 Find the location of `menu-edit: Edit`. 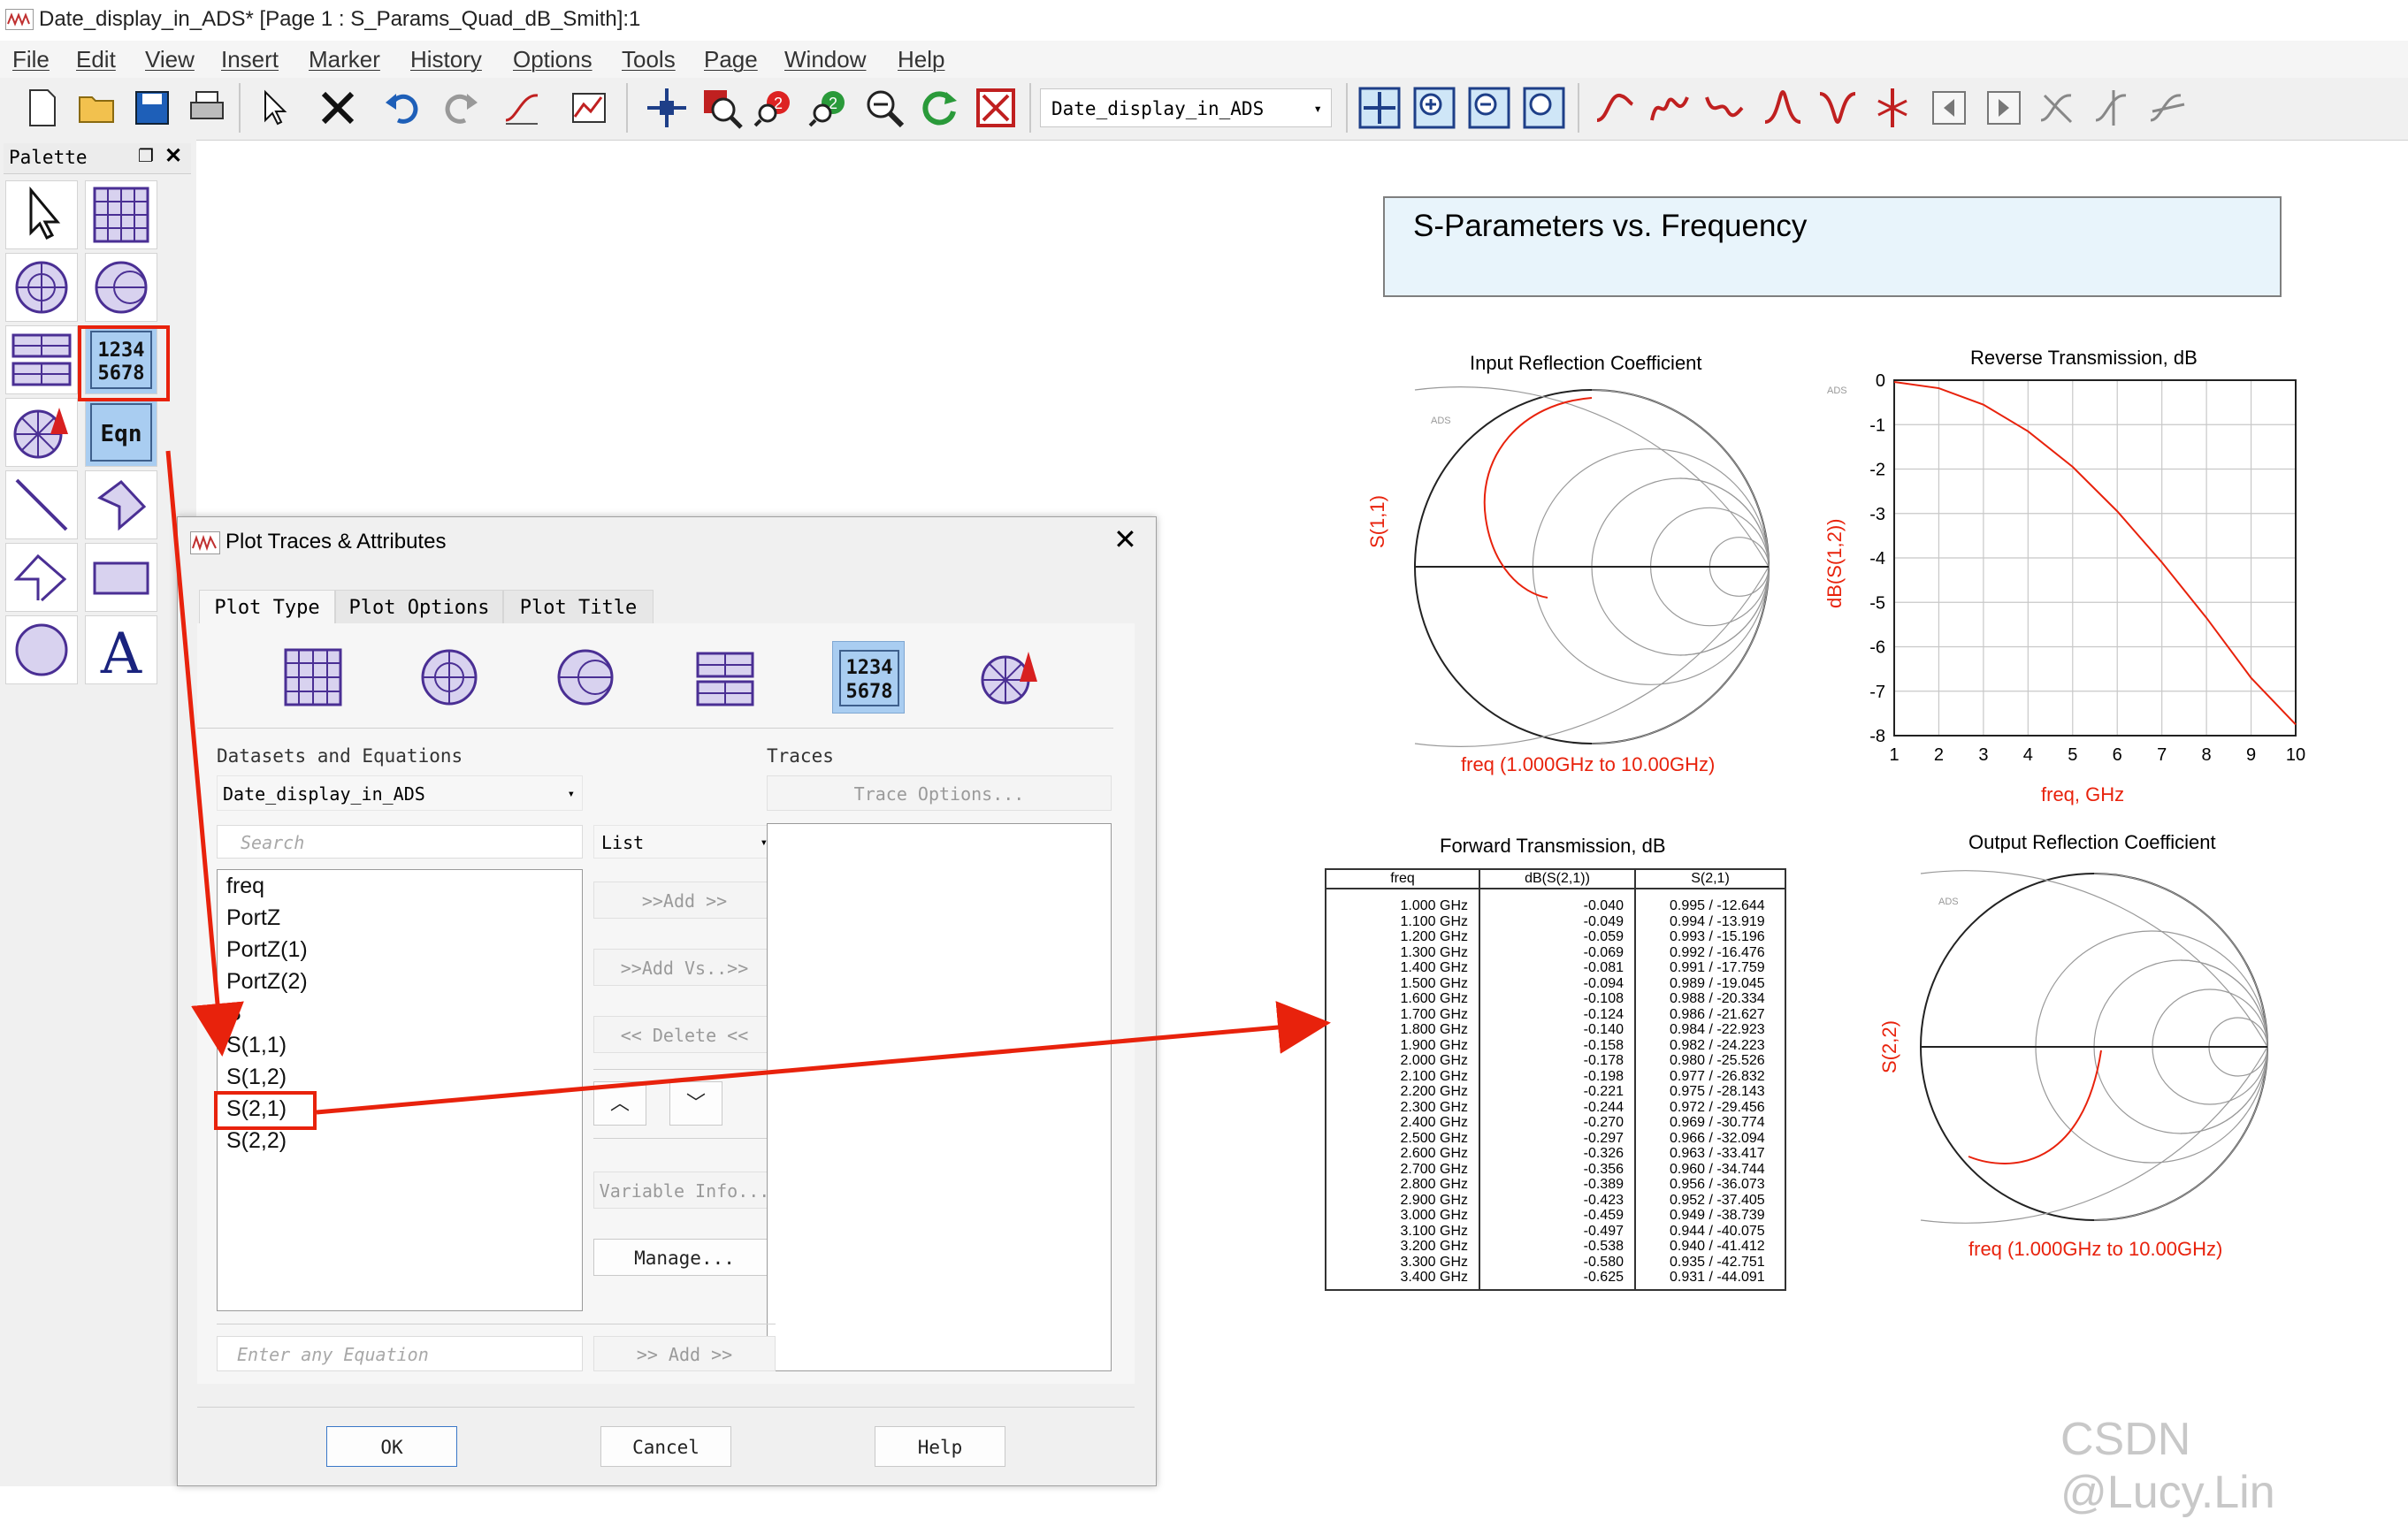

menu-edit: Edit is located at coordinates (96, 59).